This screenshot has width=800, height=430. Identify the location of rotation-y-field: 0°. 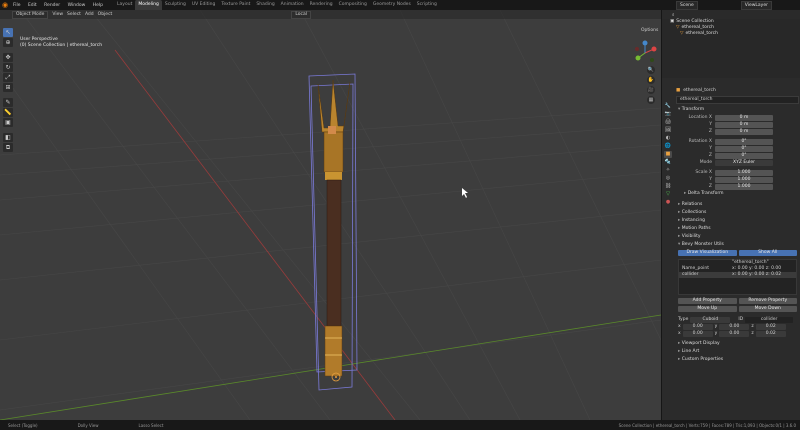
(744, 148).